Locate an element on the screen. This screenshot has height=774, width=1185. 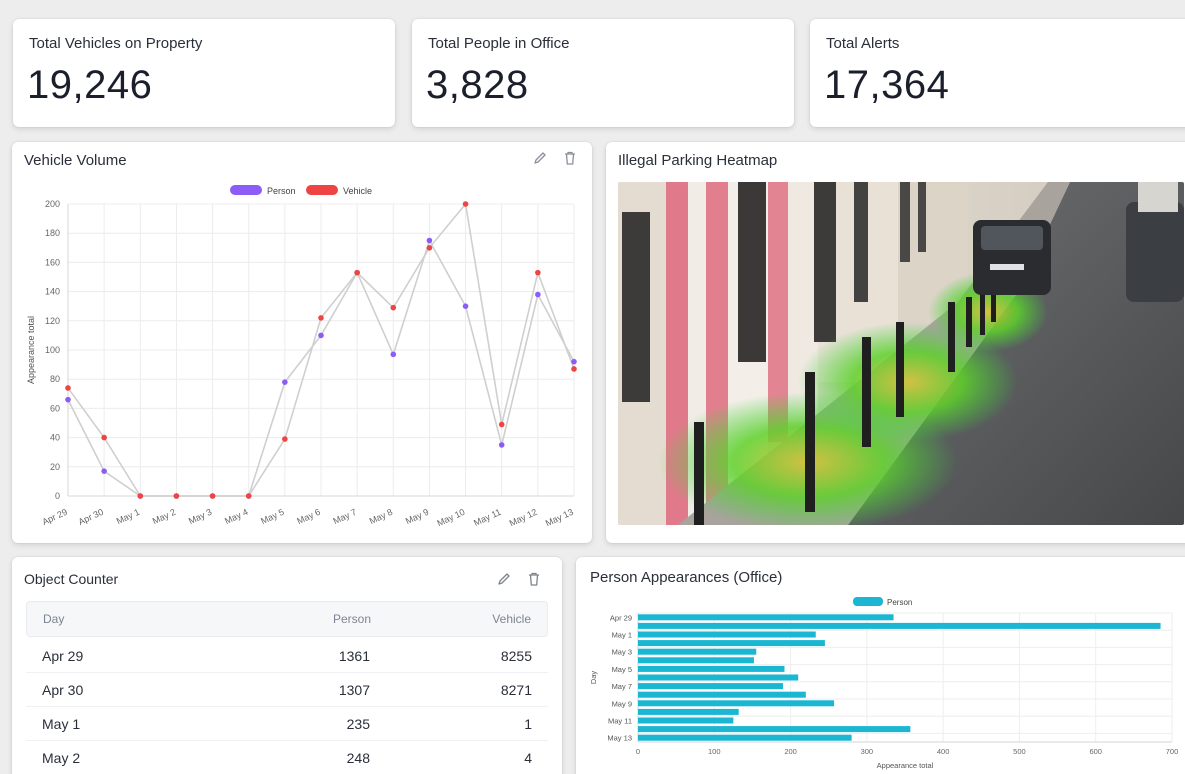
y-tick-label: 180 is located at coordinates (52, 233).